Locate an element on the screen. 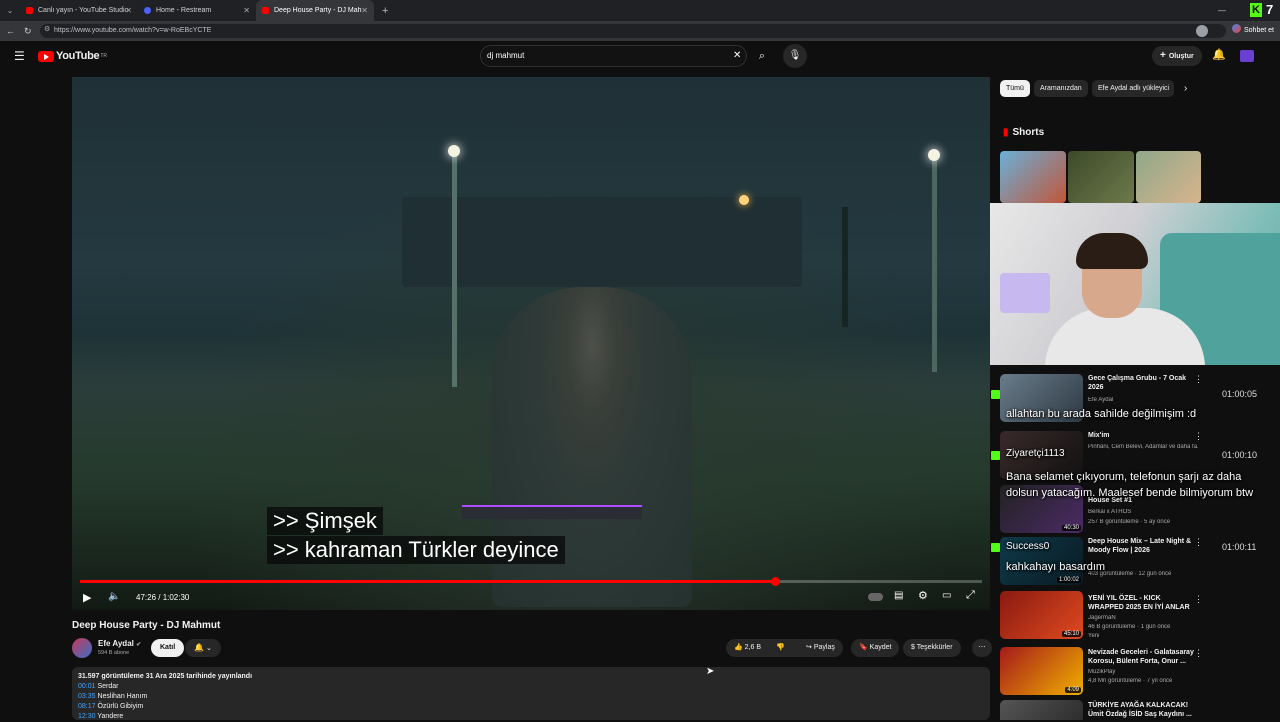 Image resolution: width=1280 pixels, height=722 pixels. restream-favicon-icon is located at coordinates (147, 10).